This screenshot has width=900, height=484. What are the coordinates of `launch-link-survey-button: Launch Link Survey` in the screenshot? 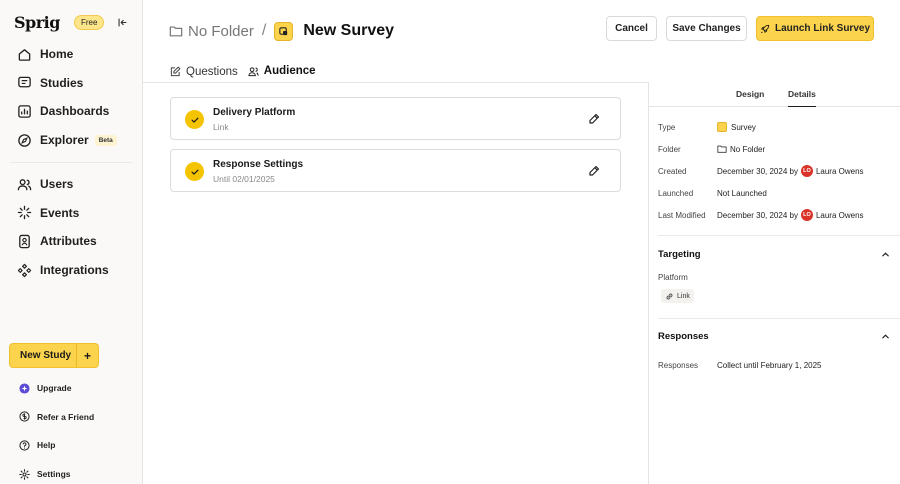 It's located at (815, 28).